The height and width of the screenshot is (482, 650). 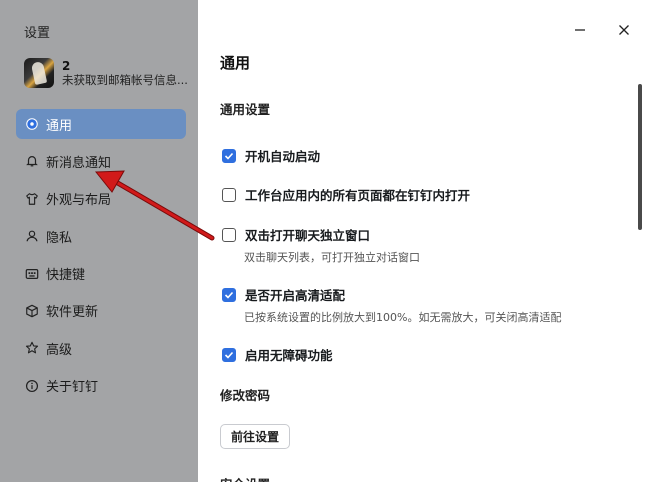 What do you see at coordinates (32, 311) in the screenshot?
I see `cube-icon` at bounding box center [32, 311].